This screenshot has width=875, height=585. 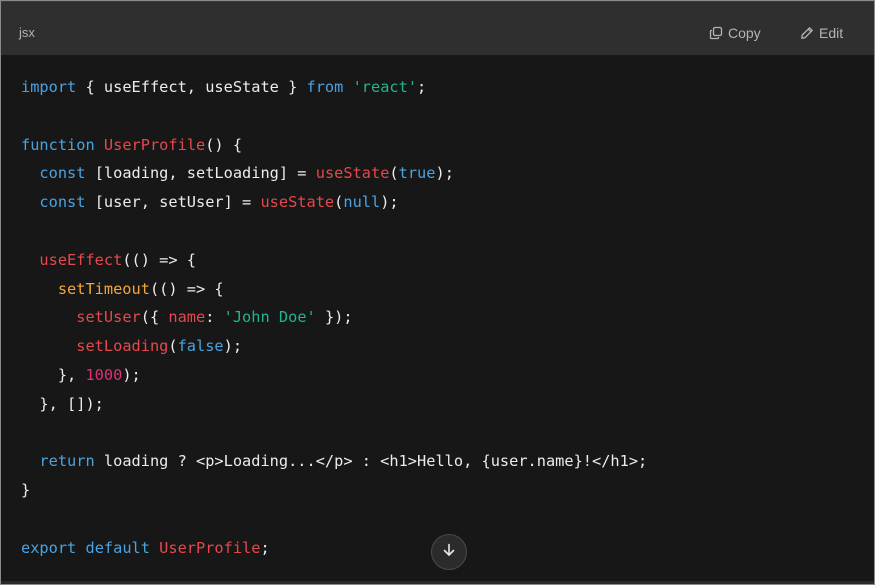 I want to click on code-line: }, 1000);, so click(x=334, y=375).